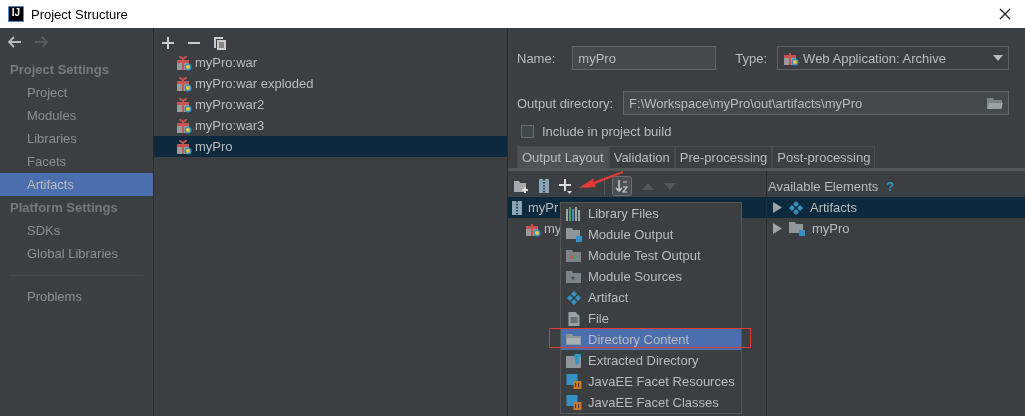 The height and width of the screenshot is (416, 1025). What do you see at coordinates (230, 104) in the screenshot?
I see `artifact-label: myPro:war2` at bounding box center [230, 104].